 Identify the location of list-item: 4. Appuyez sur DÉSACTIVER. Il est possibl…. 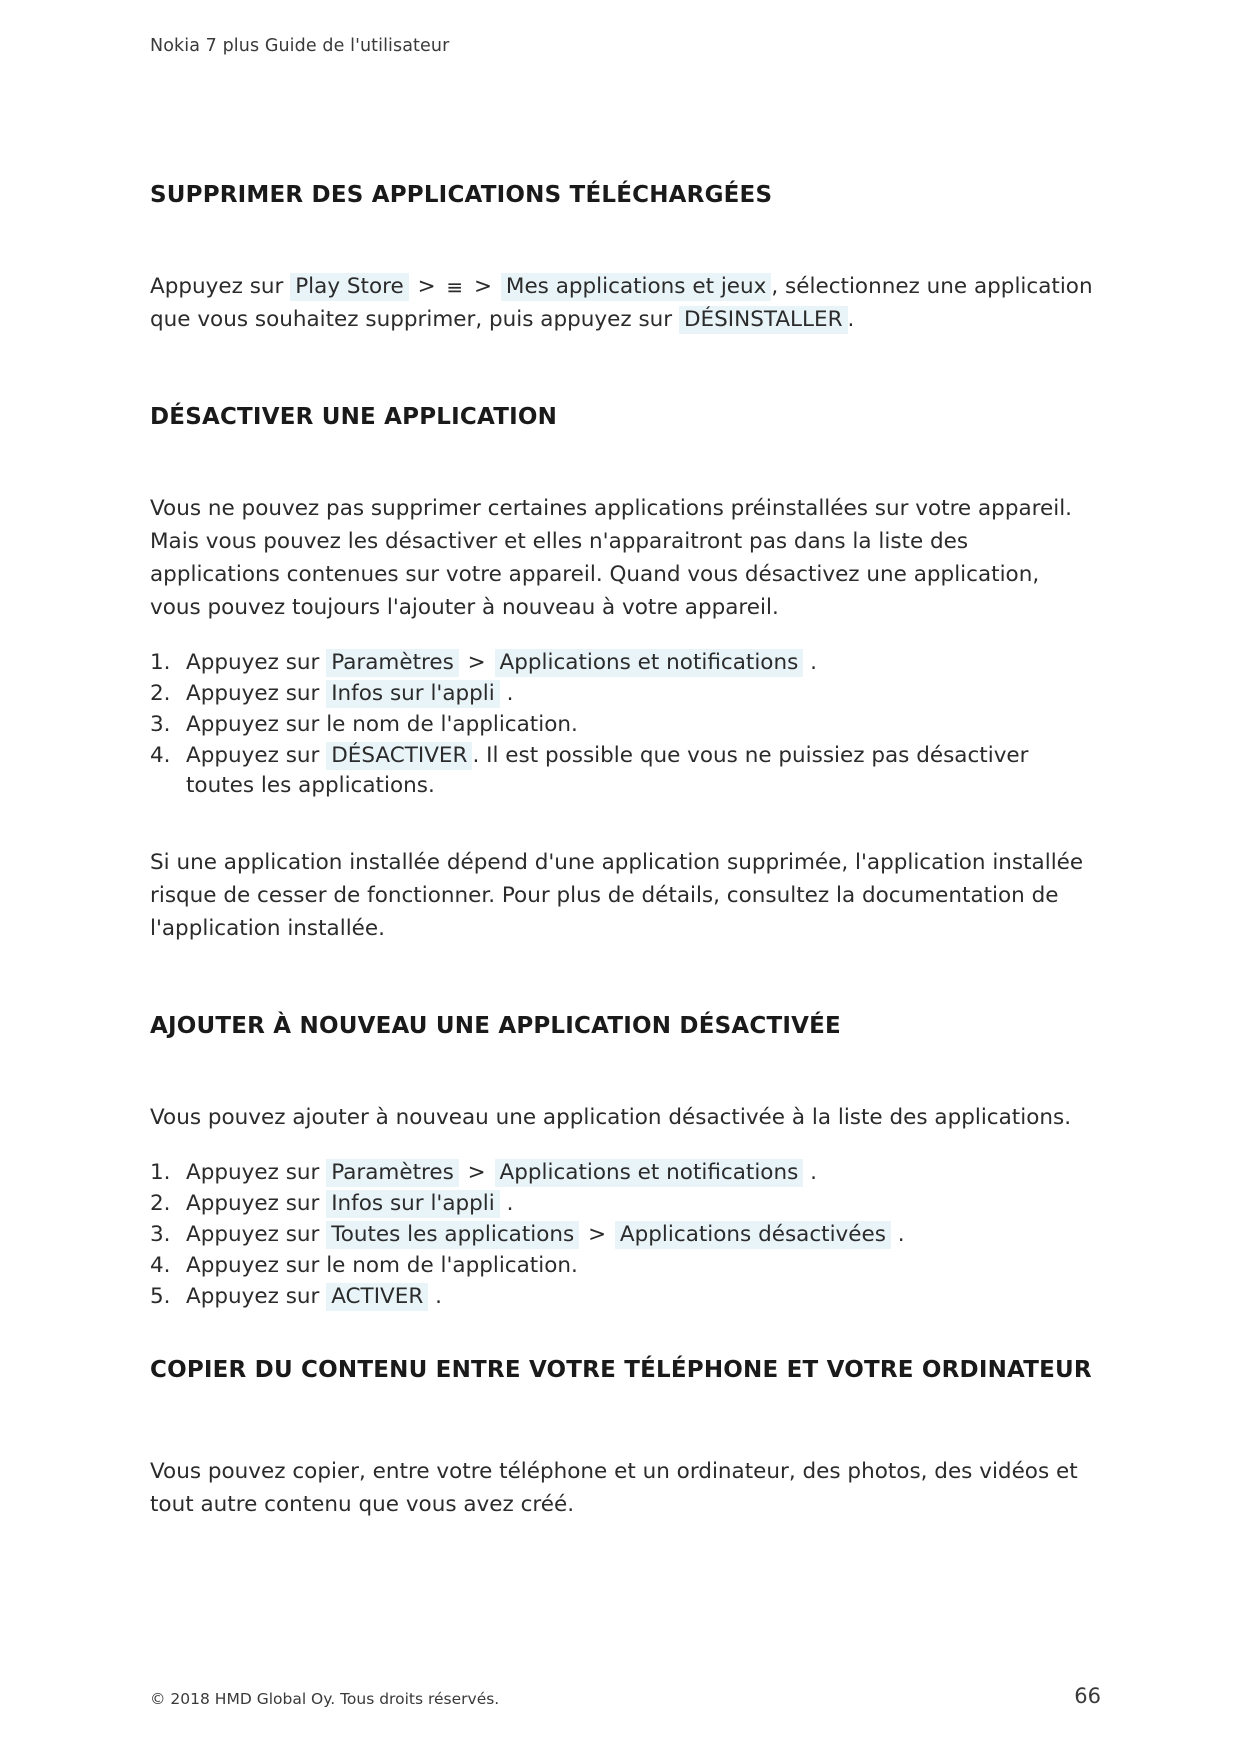
(622, 771).